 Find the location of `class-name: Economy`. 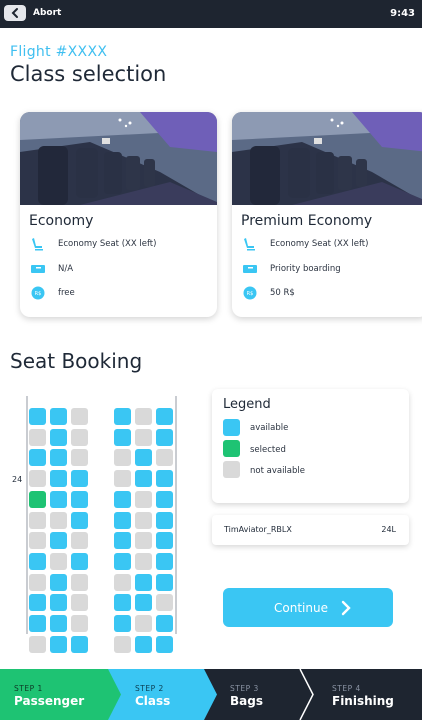

class-name: Economy is located at coordinates (61, 221).